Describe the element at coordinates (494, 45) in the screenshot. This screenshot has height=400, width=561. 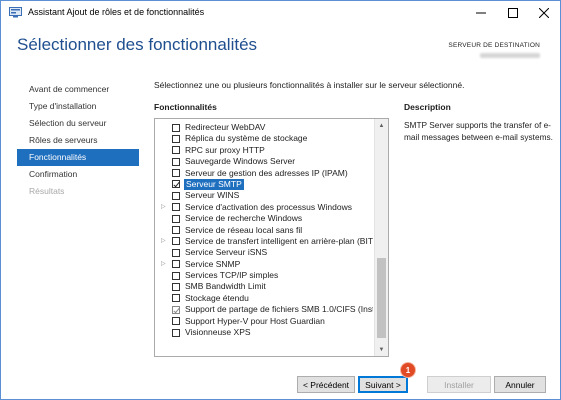
I see `destination-server-label: SERVEUR DE DESTINATION` at that location.